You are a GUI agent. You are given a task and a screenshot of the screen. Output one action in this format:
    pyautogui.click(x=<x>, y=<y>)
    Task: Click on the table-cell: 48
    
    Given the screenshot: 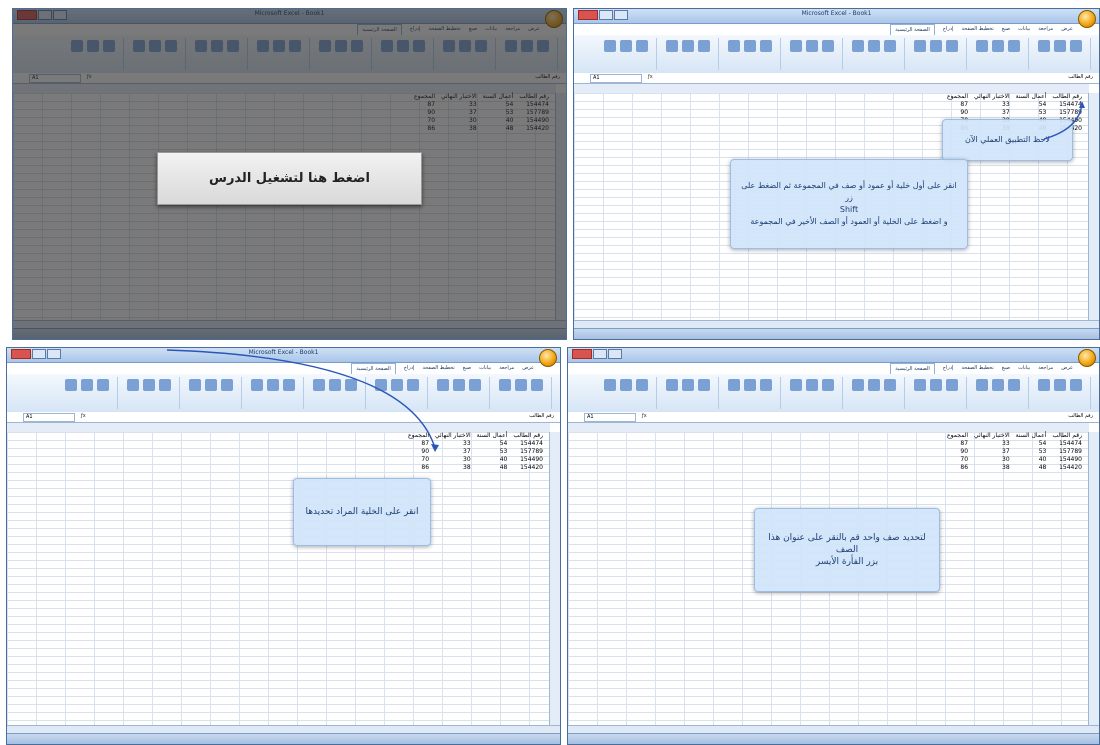 What is the action you would take?
    pyautogui.click(x=1031, y=468)
    